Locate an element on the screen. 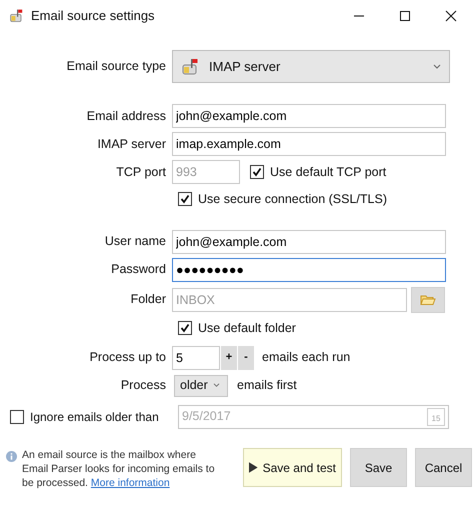  checkbox-label: Use default folder is located at coordinates (247, 328).